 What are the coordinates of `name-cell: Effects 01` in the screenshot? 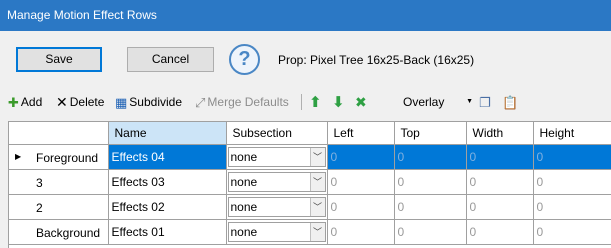 It's located at (167, 232).